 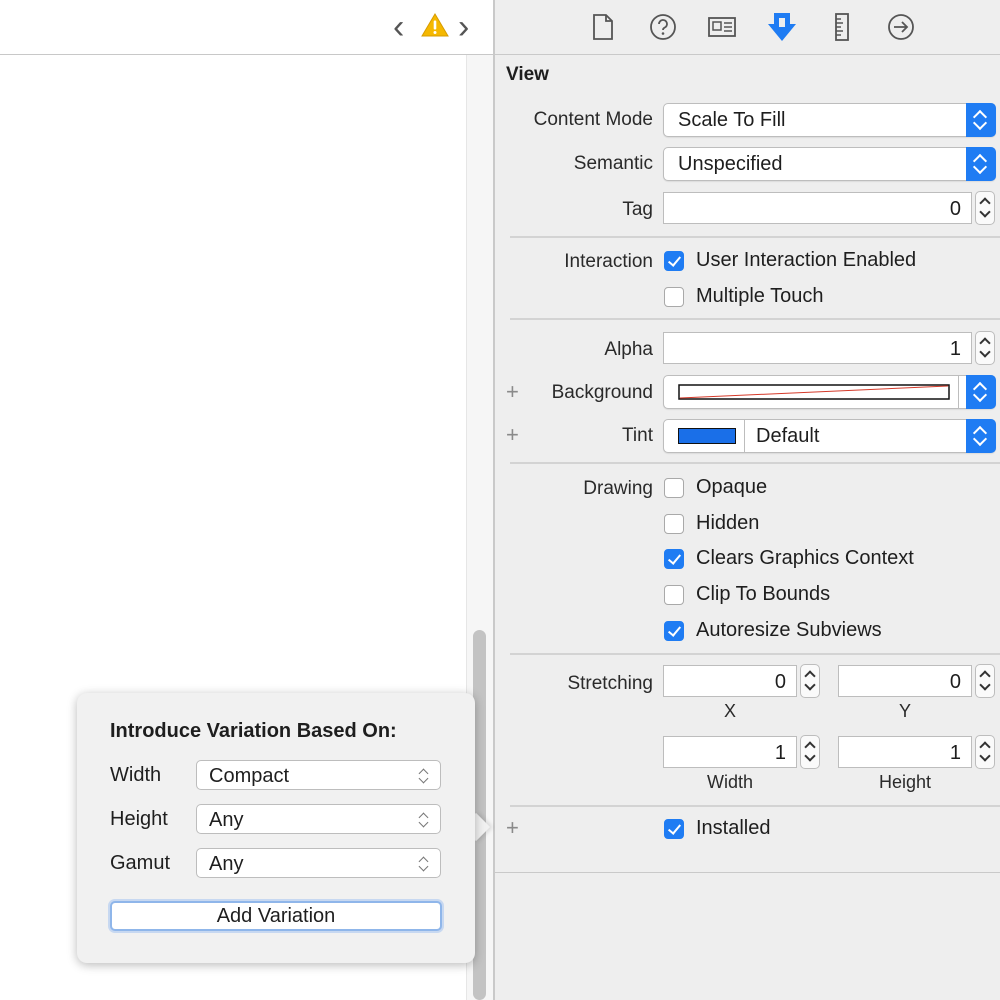 I want to click on connections-icon, so click(x=901, y=27).